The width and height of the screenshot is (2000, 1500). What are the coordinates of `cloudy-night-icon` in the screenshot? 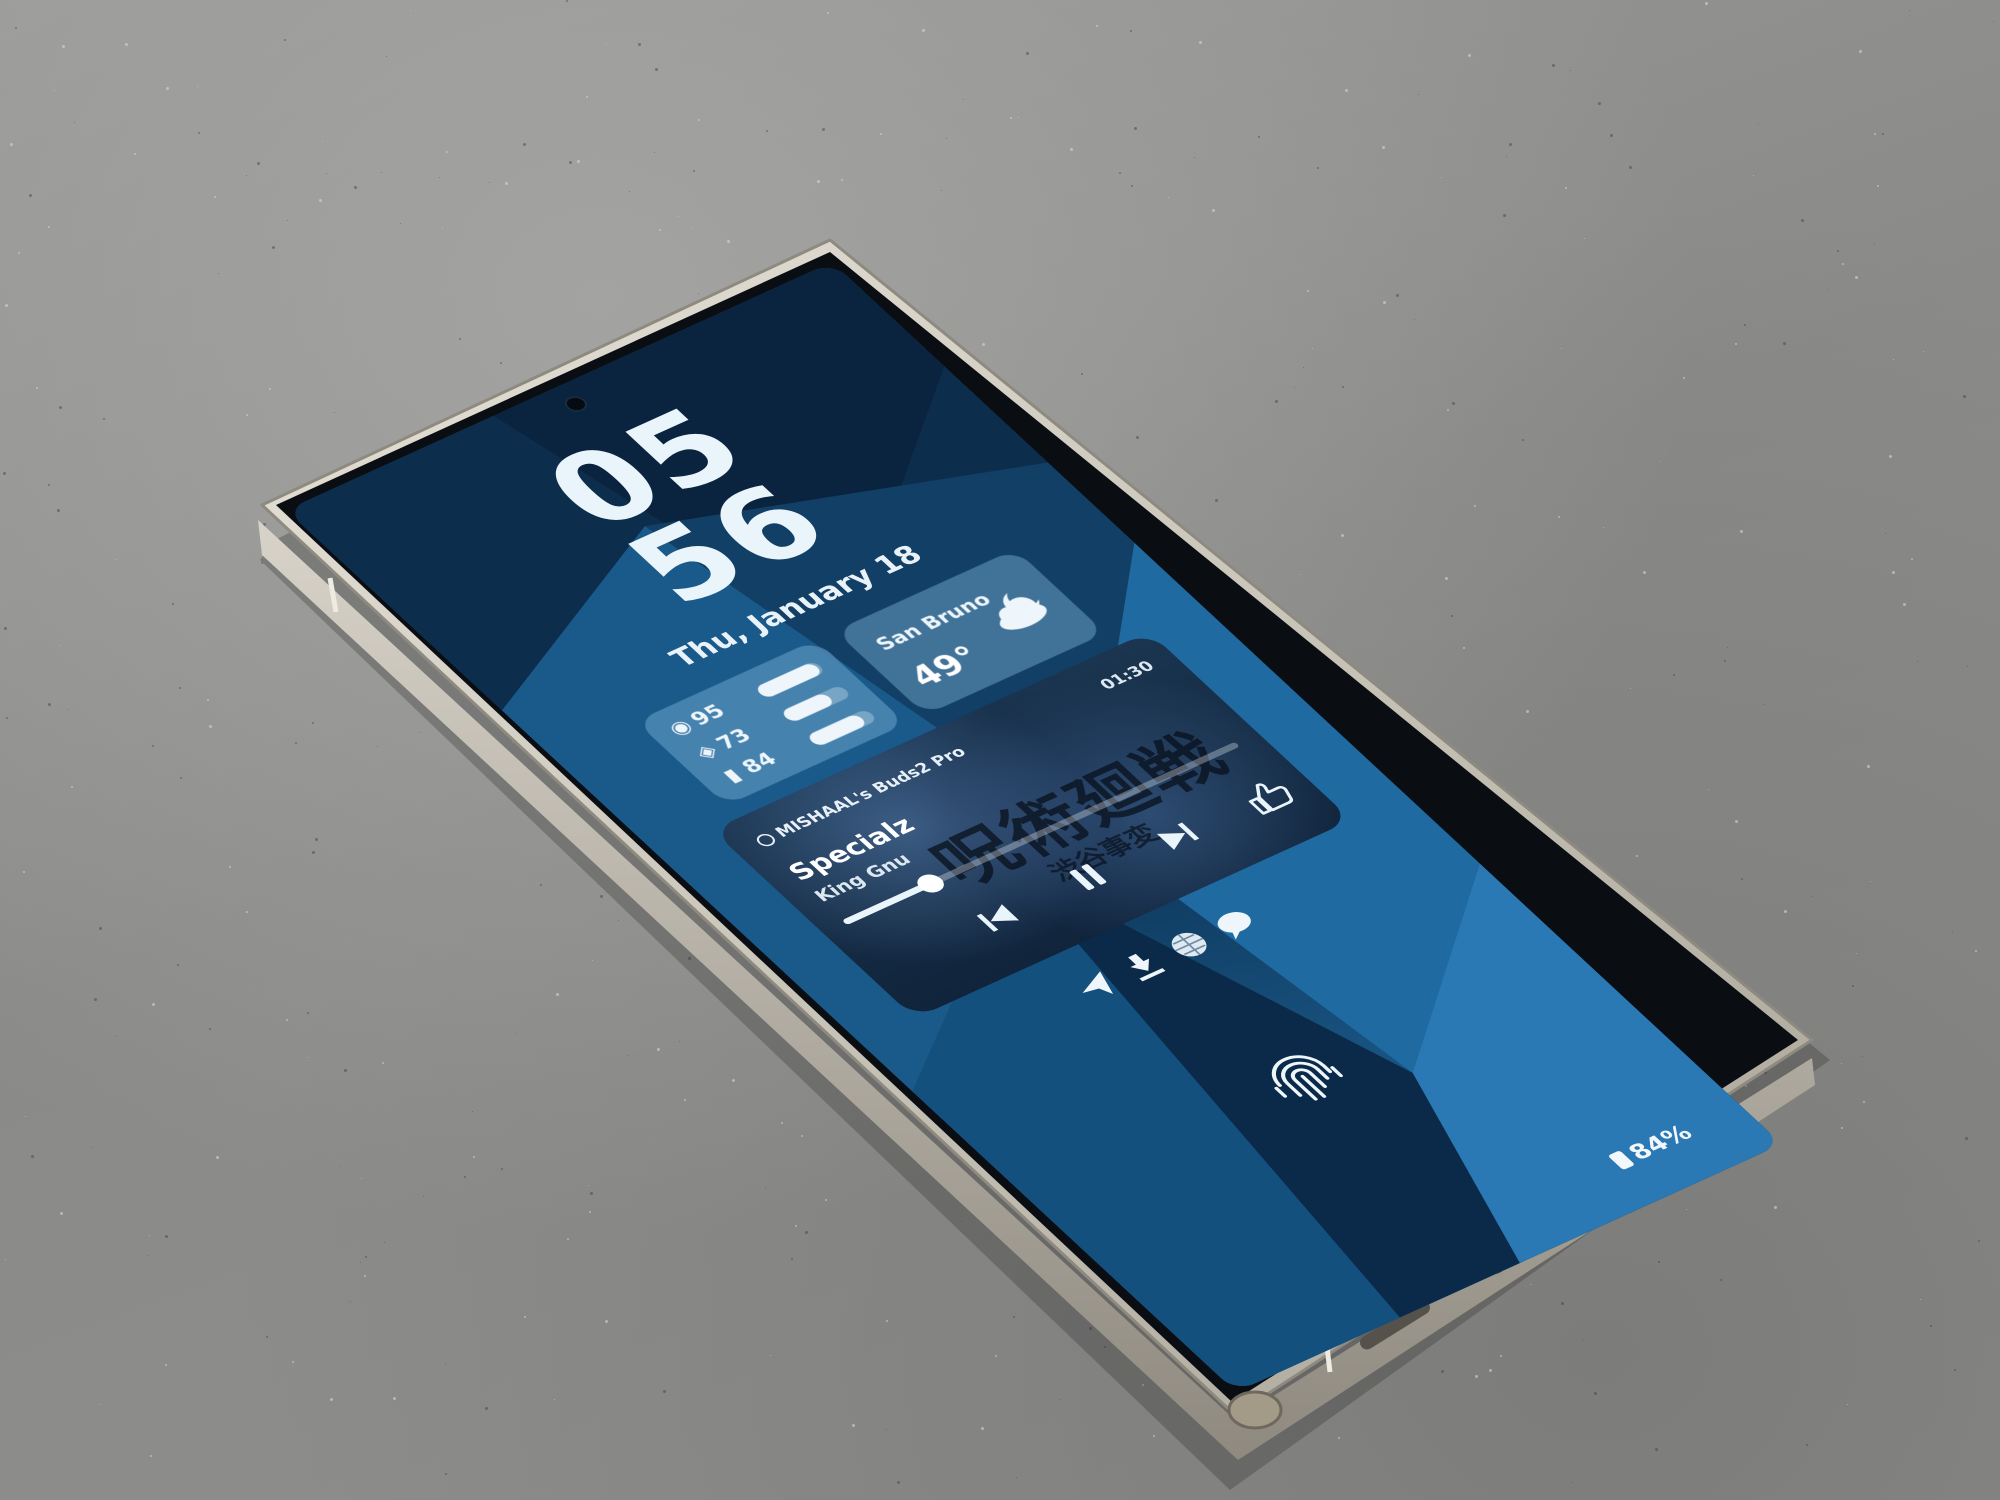 It's located at (1022, 611).